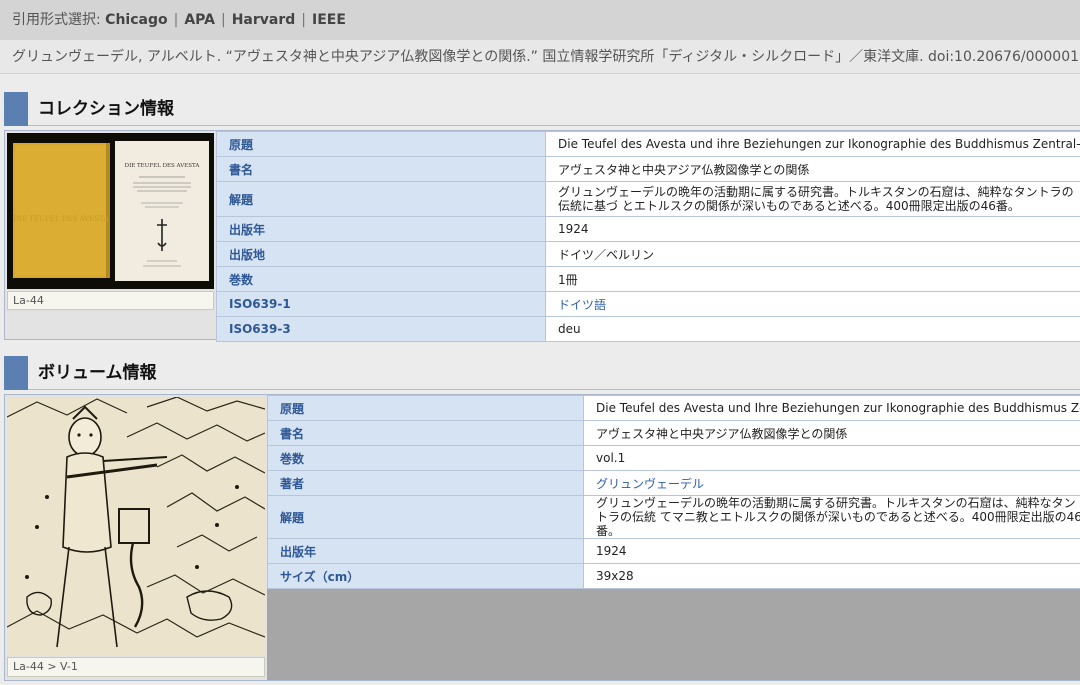 Image resolution: width=1080 pixels, height=685 pixels. I want to click on table-row: 著者 グリュンヴェーデル, so click(673, 483).